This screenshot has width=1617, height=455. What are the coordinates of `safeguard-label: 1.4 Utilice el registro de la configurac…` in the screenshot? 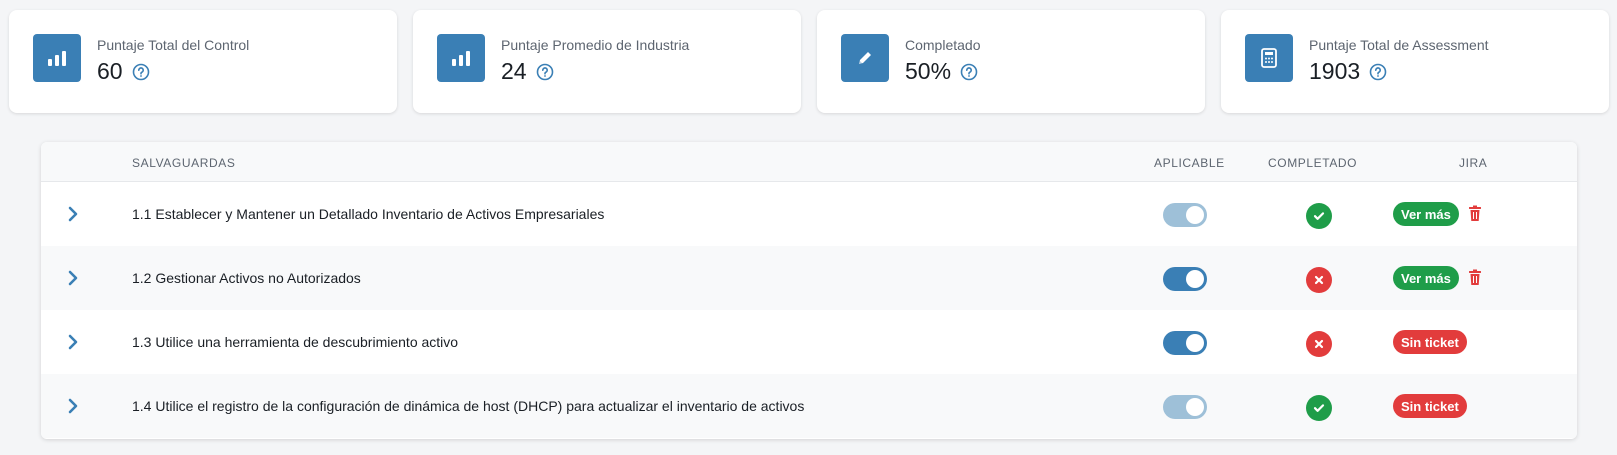 It's located at (468, 406).